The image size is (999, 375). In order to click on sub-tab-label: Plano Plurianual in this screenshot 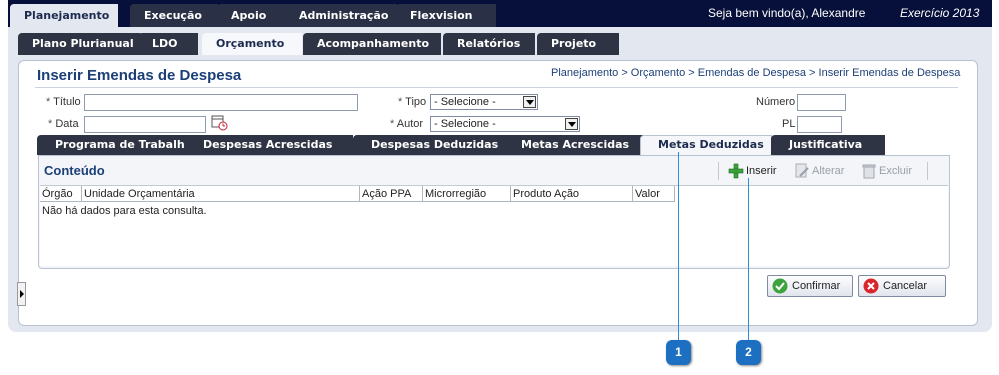, I will do `click(83, 43)`.